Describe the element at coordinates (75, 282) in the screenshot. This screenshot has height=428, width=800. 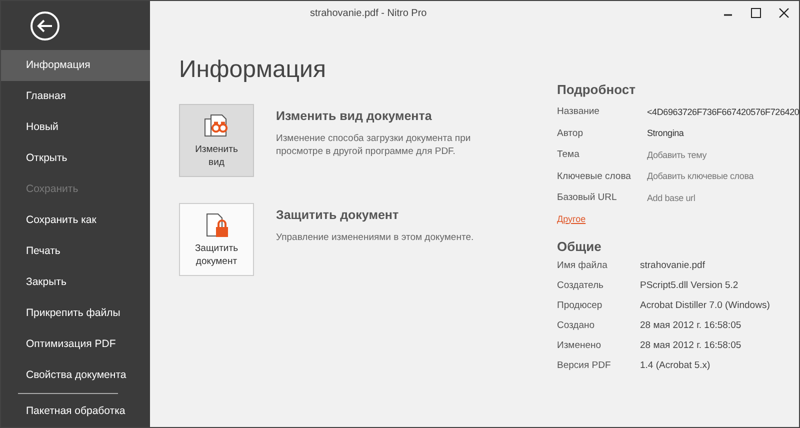
I see `sidebar-item: Закрыть` at that location.